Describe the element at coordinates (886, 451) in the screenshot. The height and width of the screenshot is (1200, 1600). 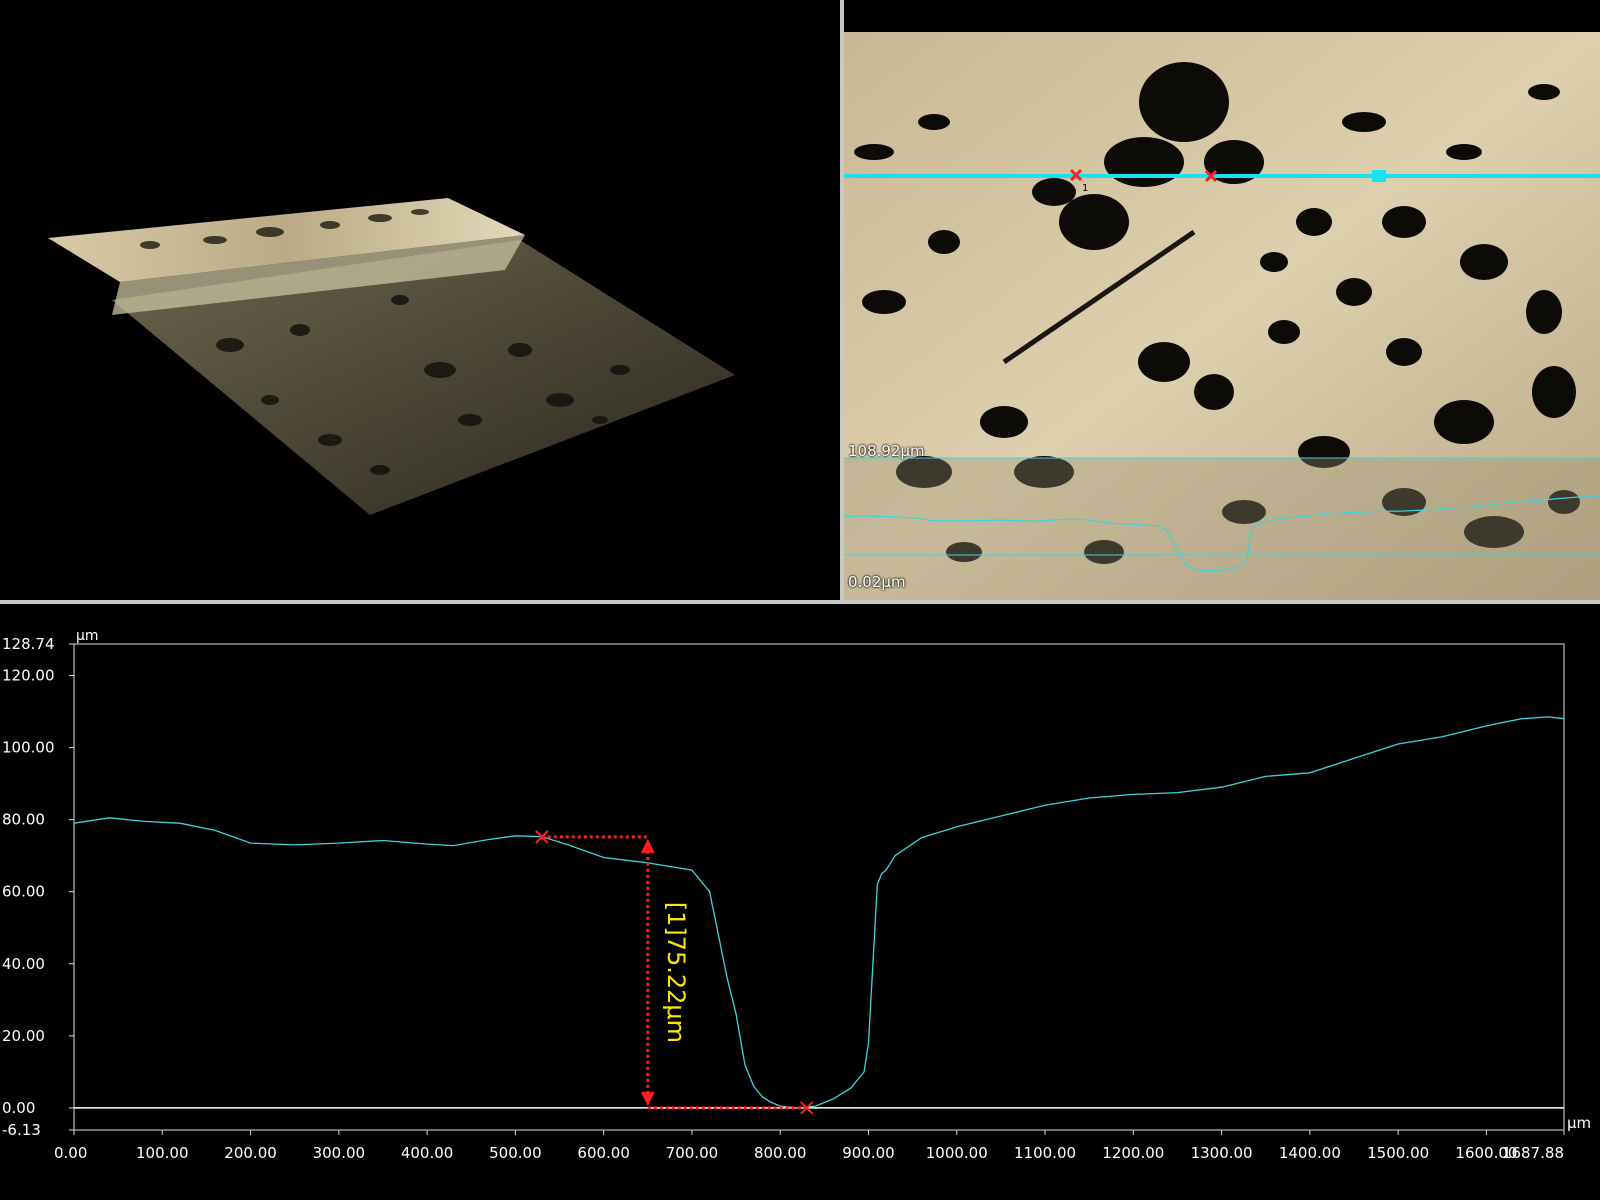
I see `scale-top-label: 108.92μm` at that location.